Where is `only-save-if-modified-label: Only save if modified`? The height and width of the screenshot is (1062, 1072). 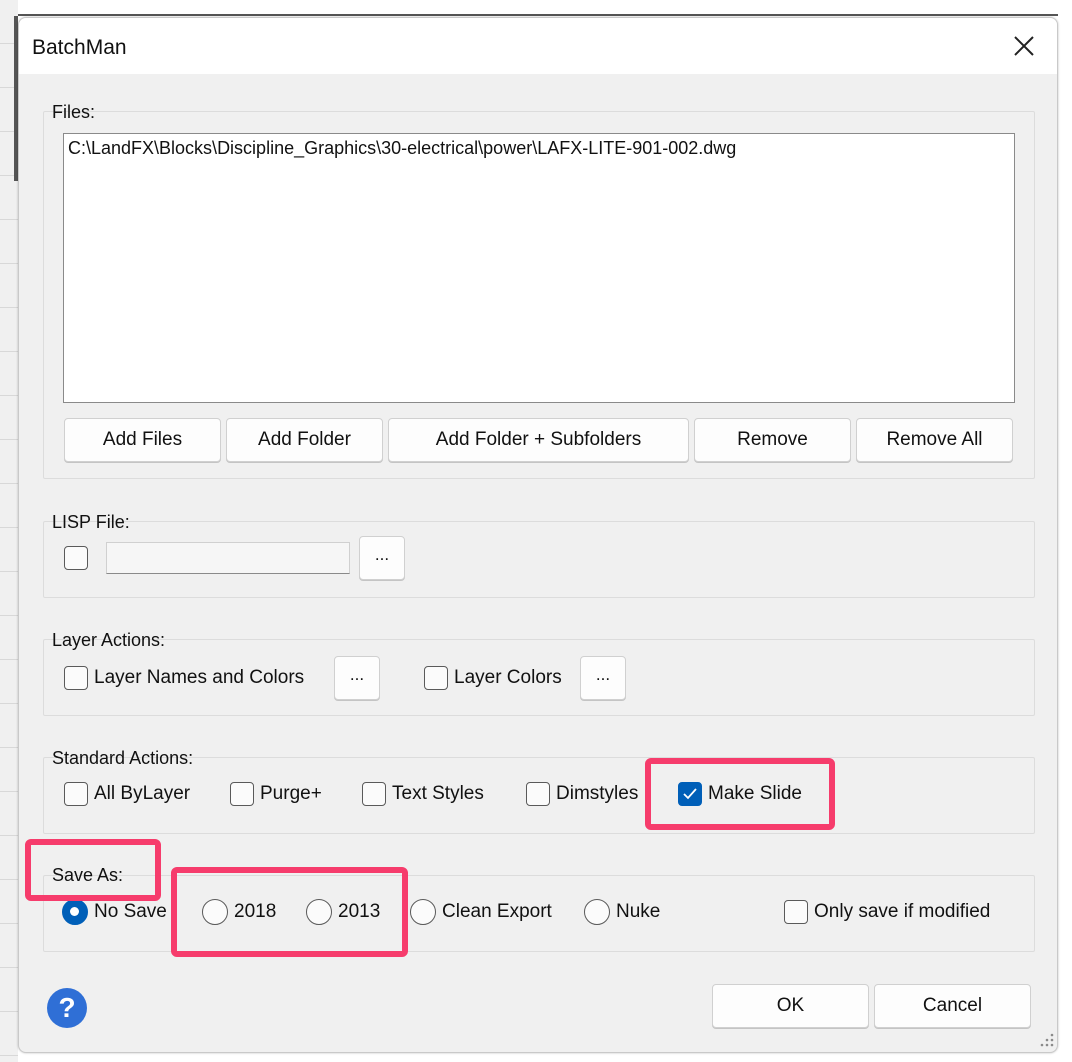
only-save-if-modified-label: Only save if modified is located at coordinates (902, 912).